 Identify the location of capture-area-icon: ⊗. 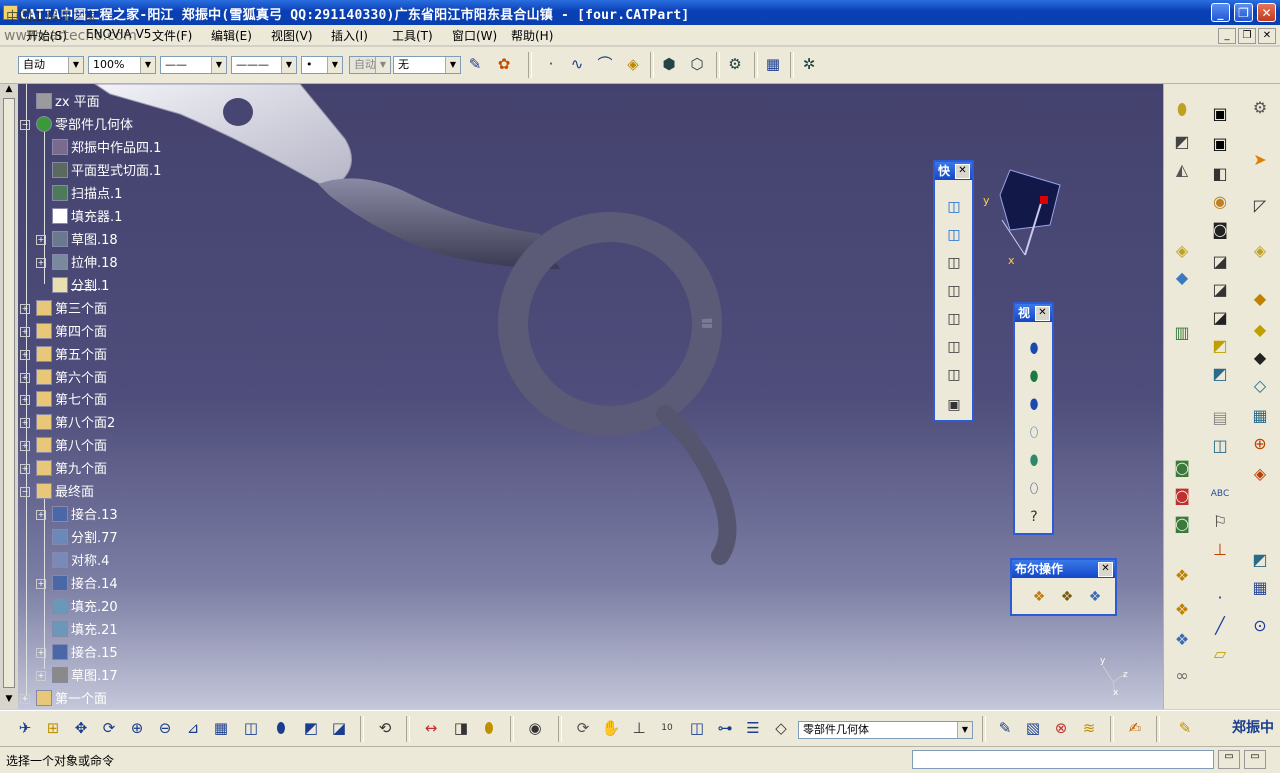
(1061, 728).